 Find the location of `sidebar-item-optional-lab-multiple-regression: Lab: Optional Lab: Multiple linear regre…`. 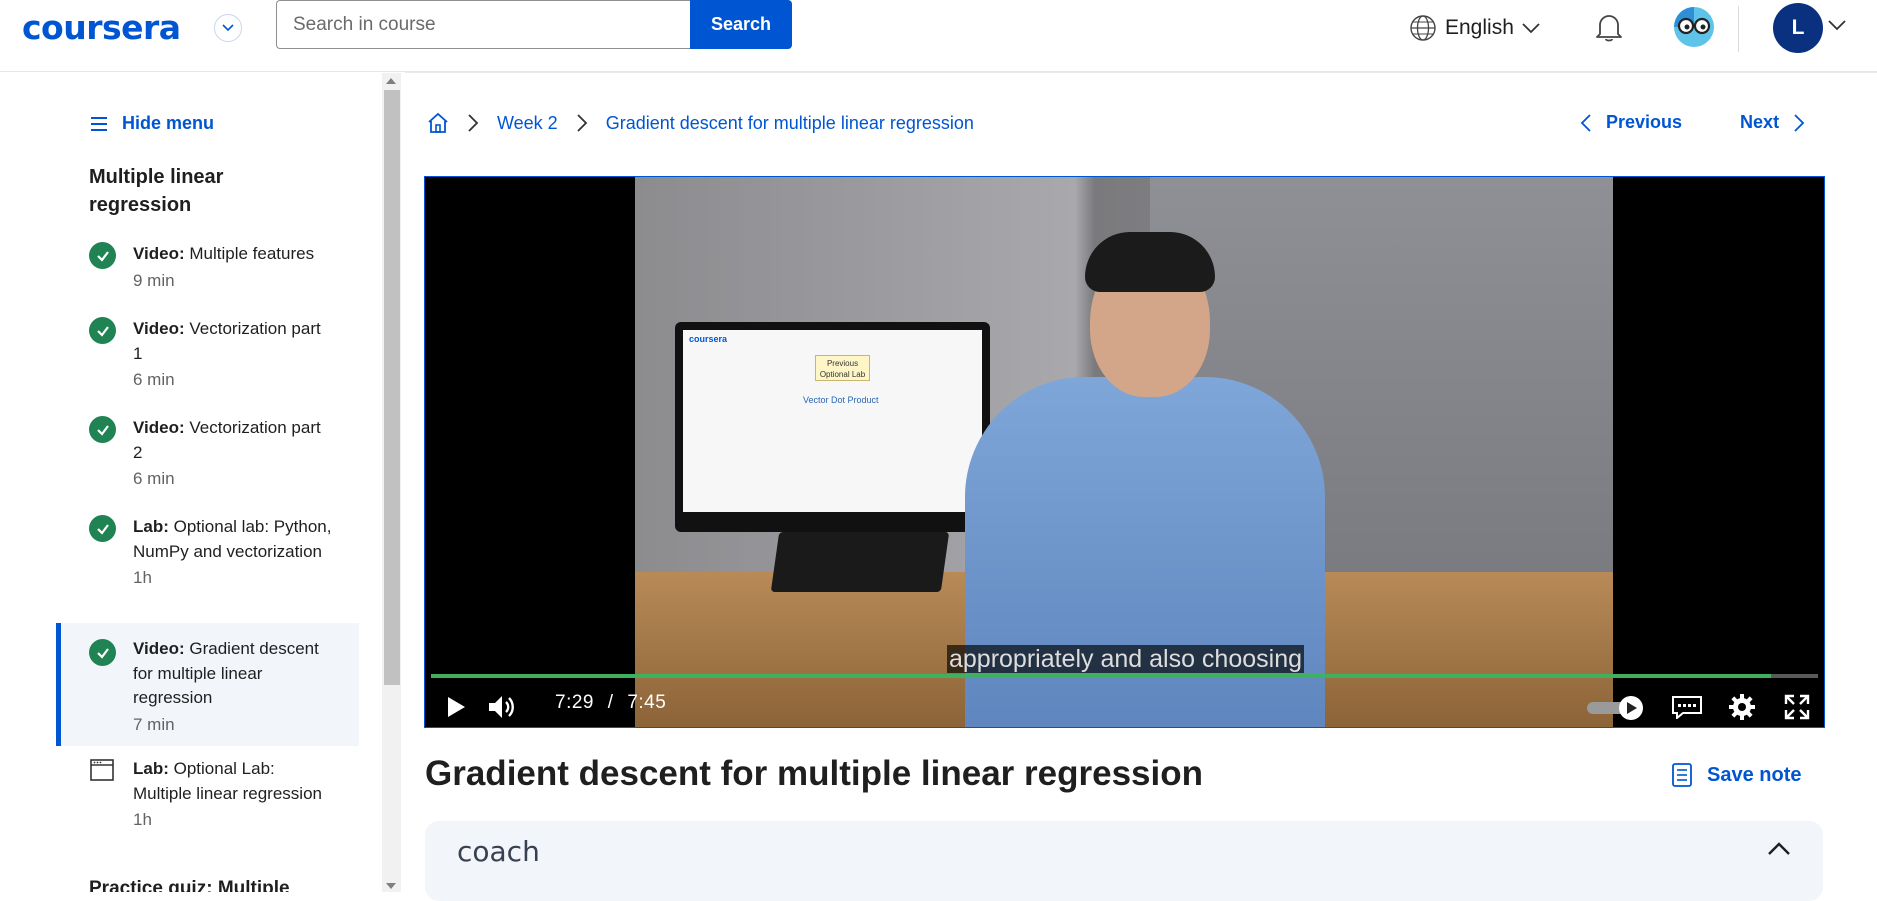

sidebar-item-optional-lab-multiple-regression: Lab: Optional Lab: Multiple linear regre… is located at coordinates (207, 811).